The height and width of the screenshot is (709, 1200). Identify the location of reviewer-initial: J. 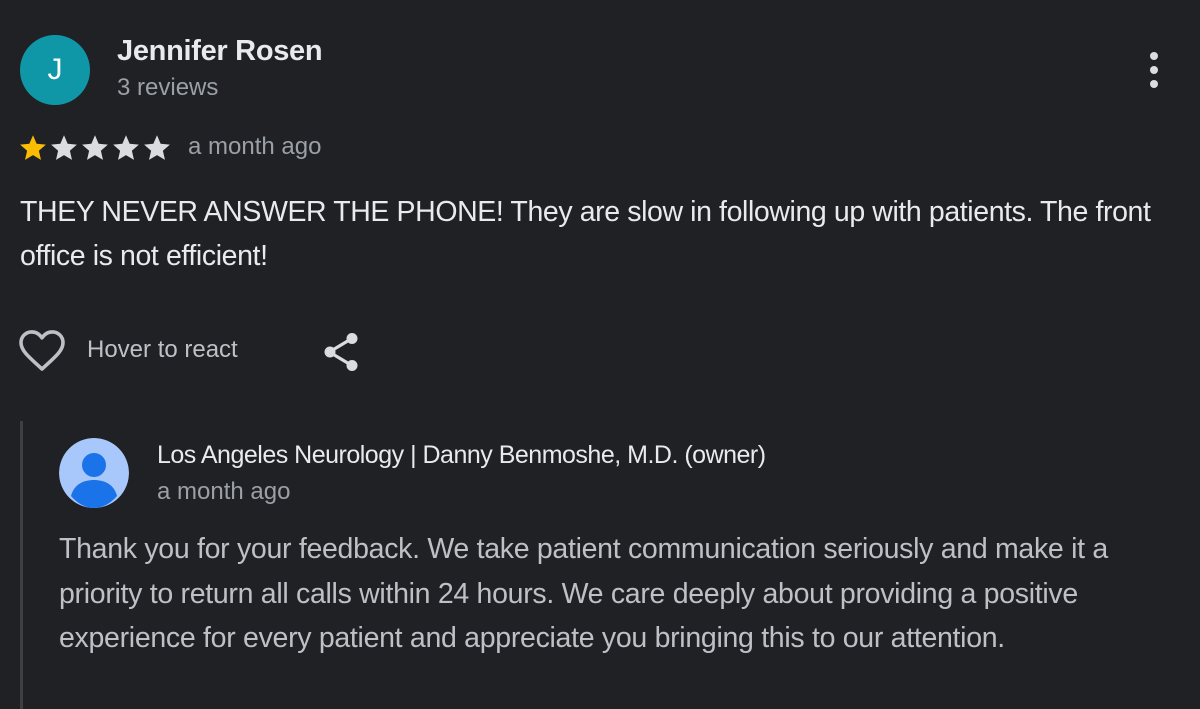
(55, 69).